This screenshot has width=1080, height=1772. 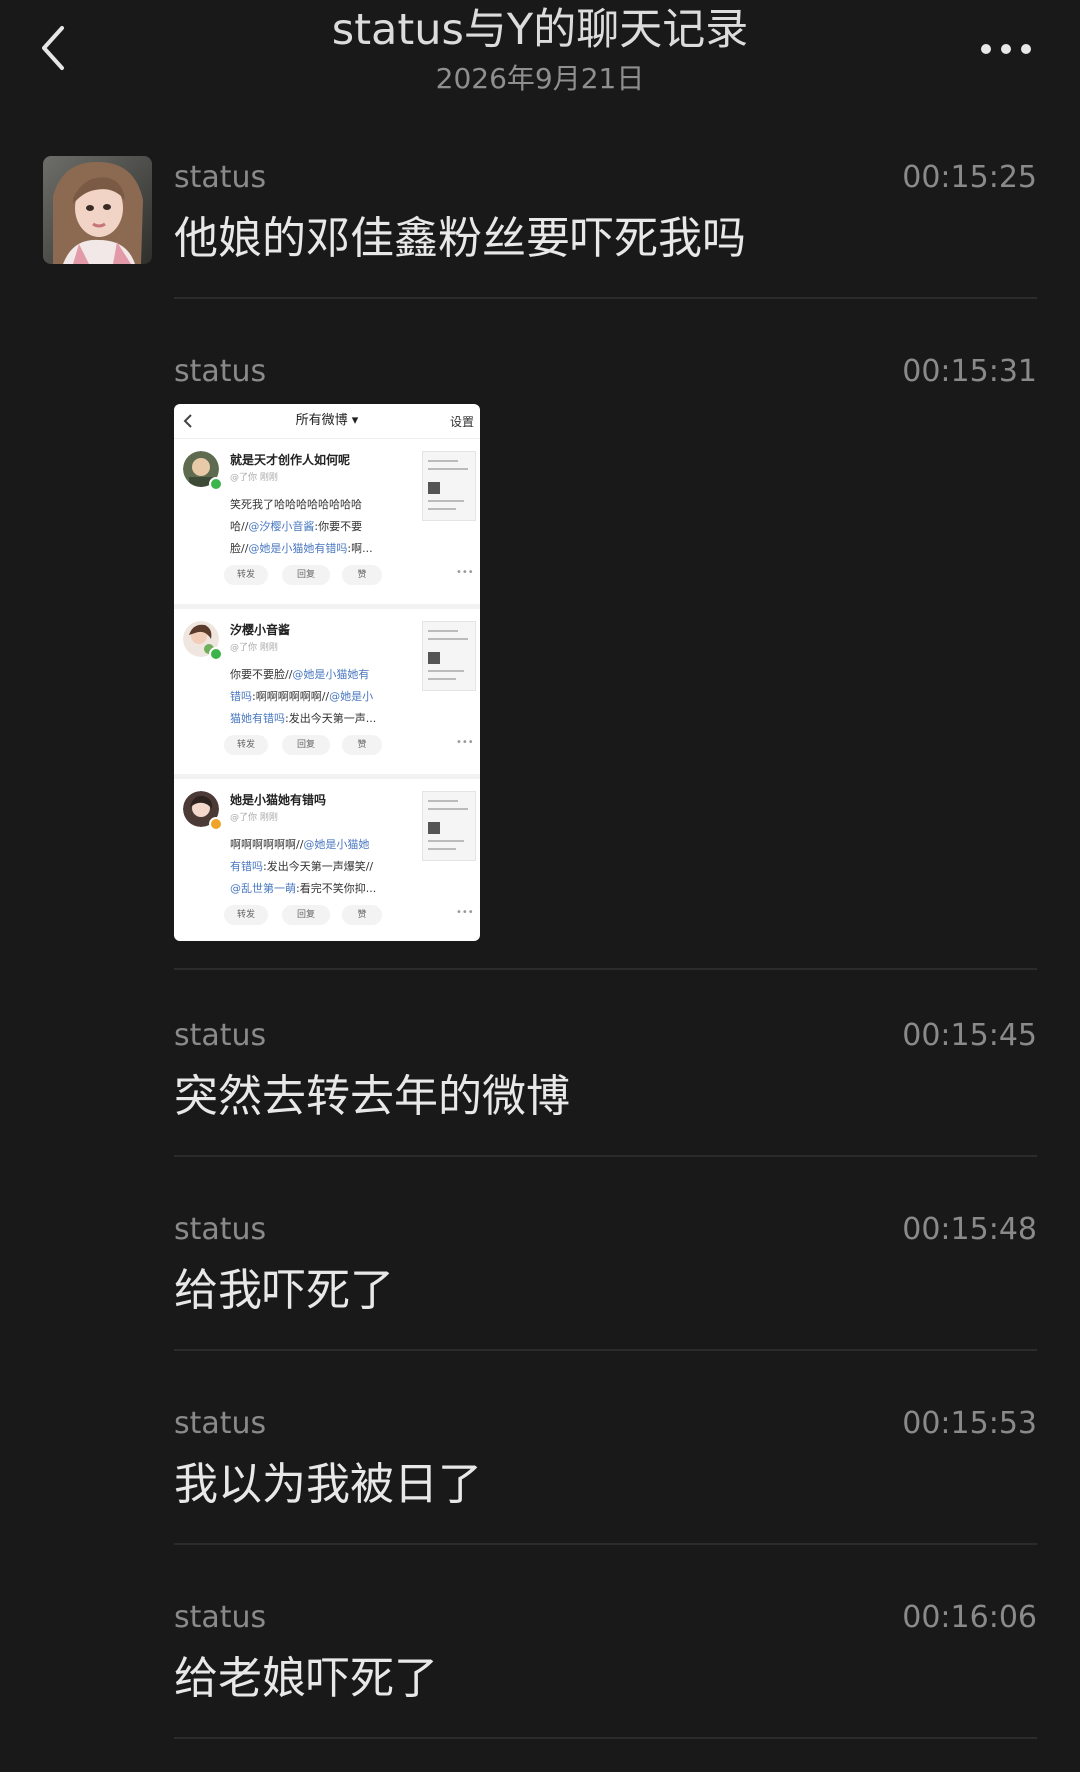 I want to click on message-text: 突然去转去年的微博, so click(x=372, y=1097).